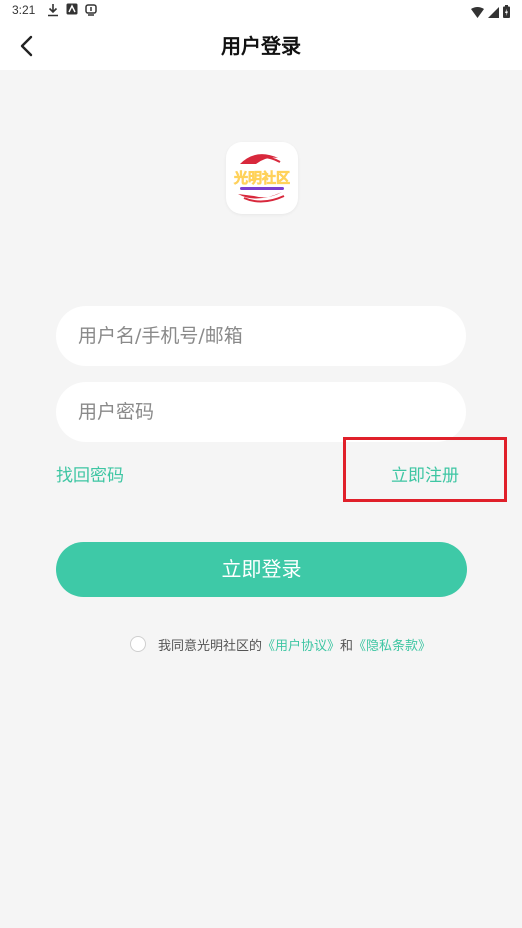 This screenshot has height=928, width=522. I want to click on header: 用户登录, so click(261, 46).